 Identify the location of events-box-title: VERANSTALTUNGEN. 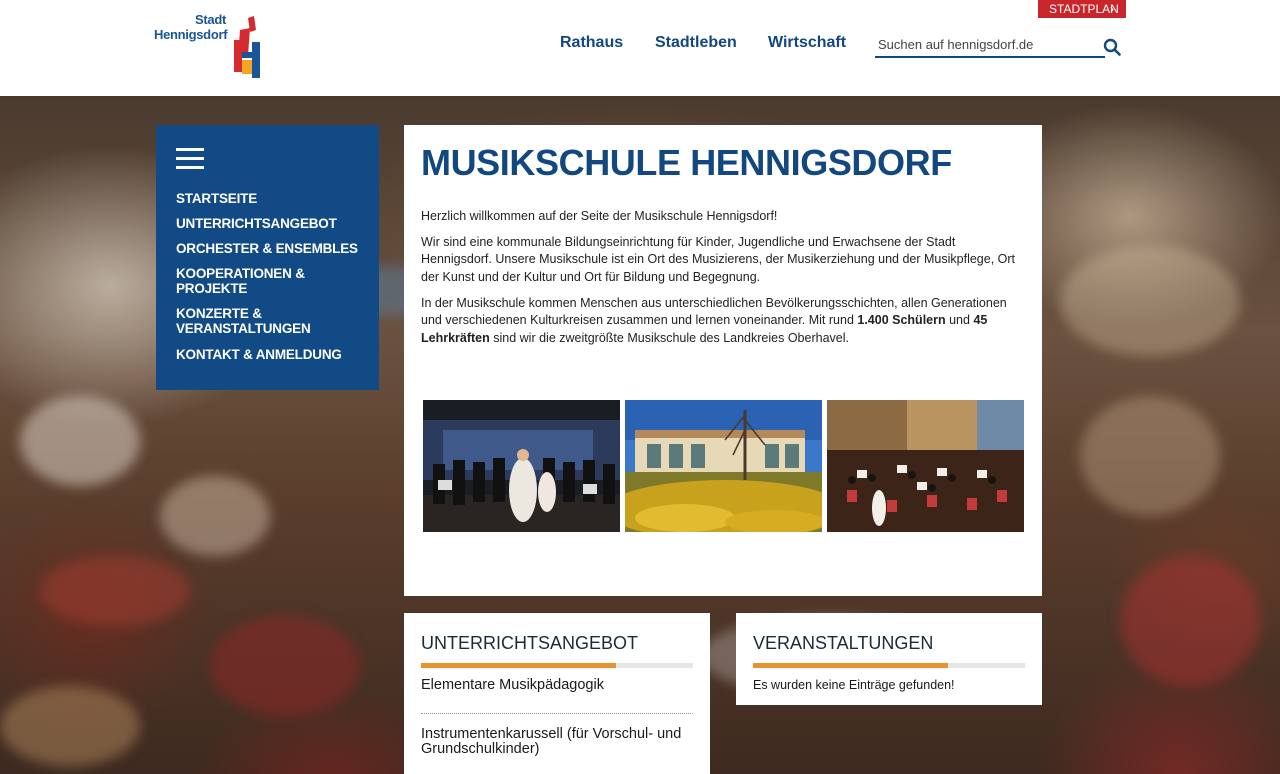
(843, 643).